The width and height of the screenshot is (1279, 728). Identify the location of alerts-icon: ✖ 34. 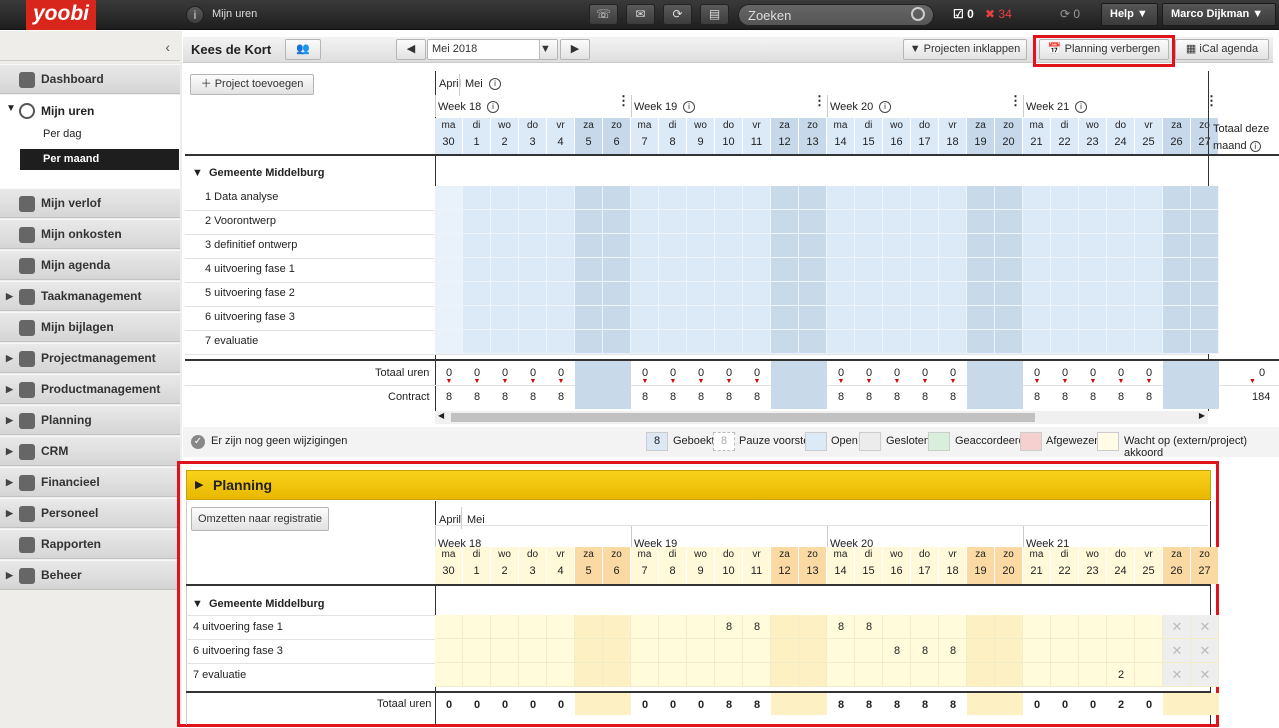
(998, 14).